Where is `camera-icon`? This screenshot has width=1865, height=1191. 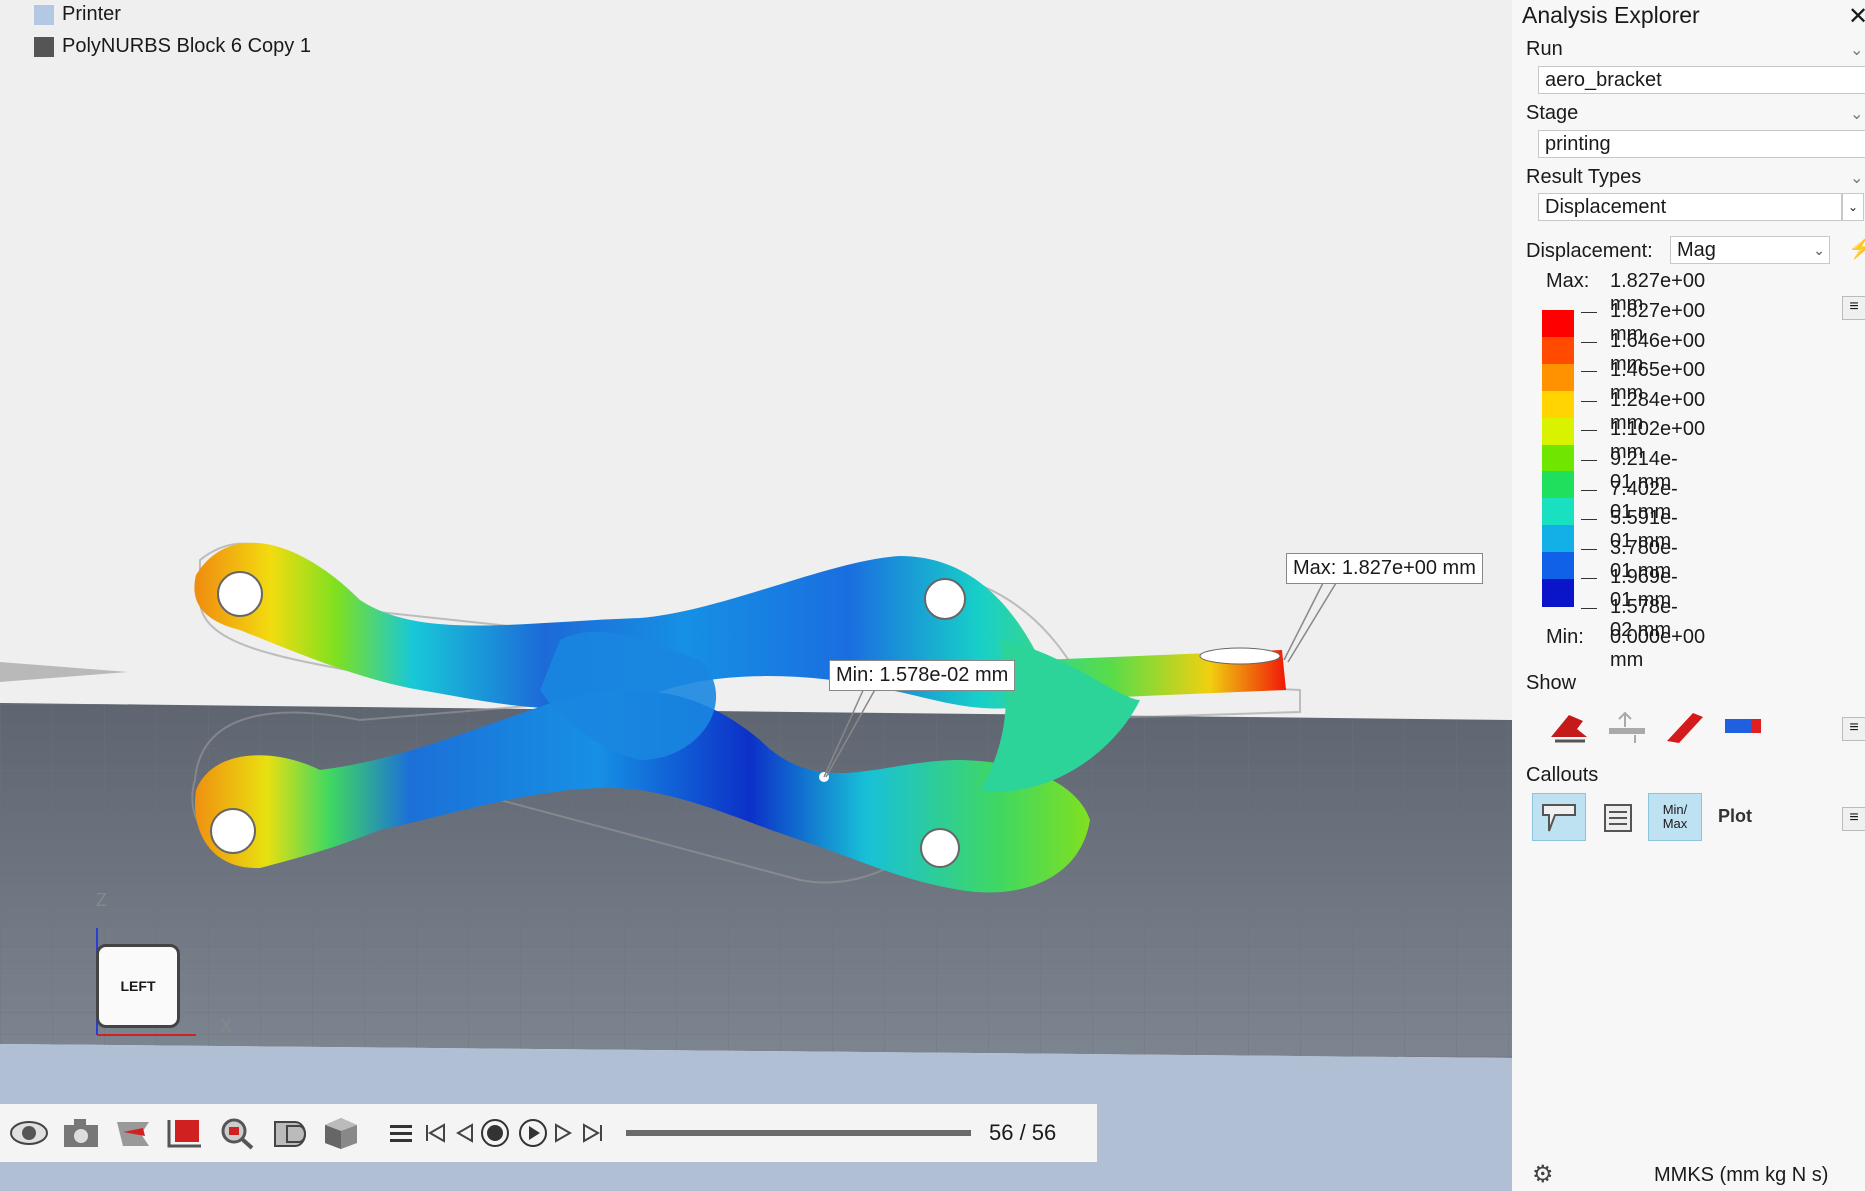 camera-icon is located at coordinates (81, 1133).